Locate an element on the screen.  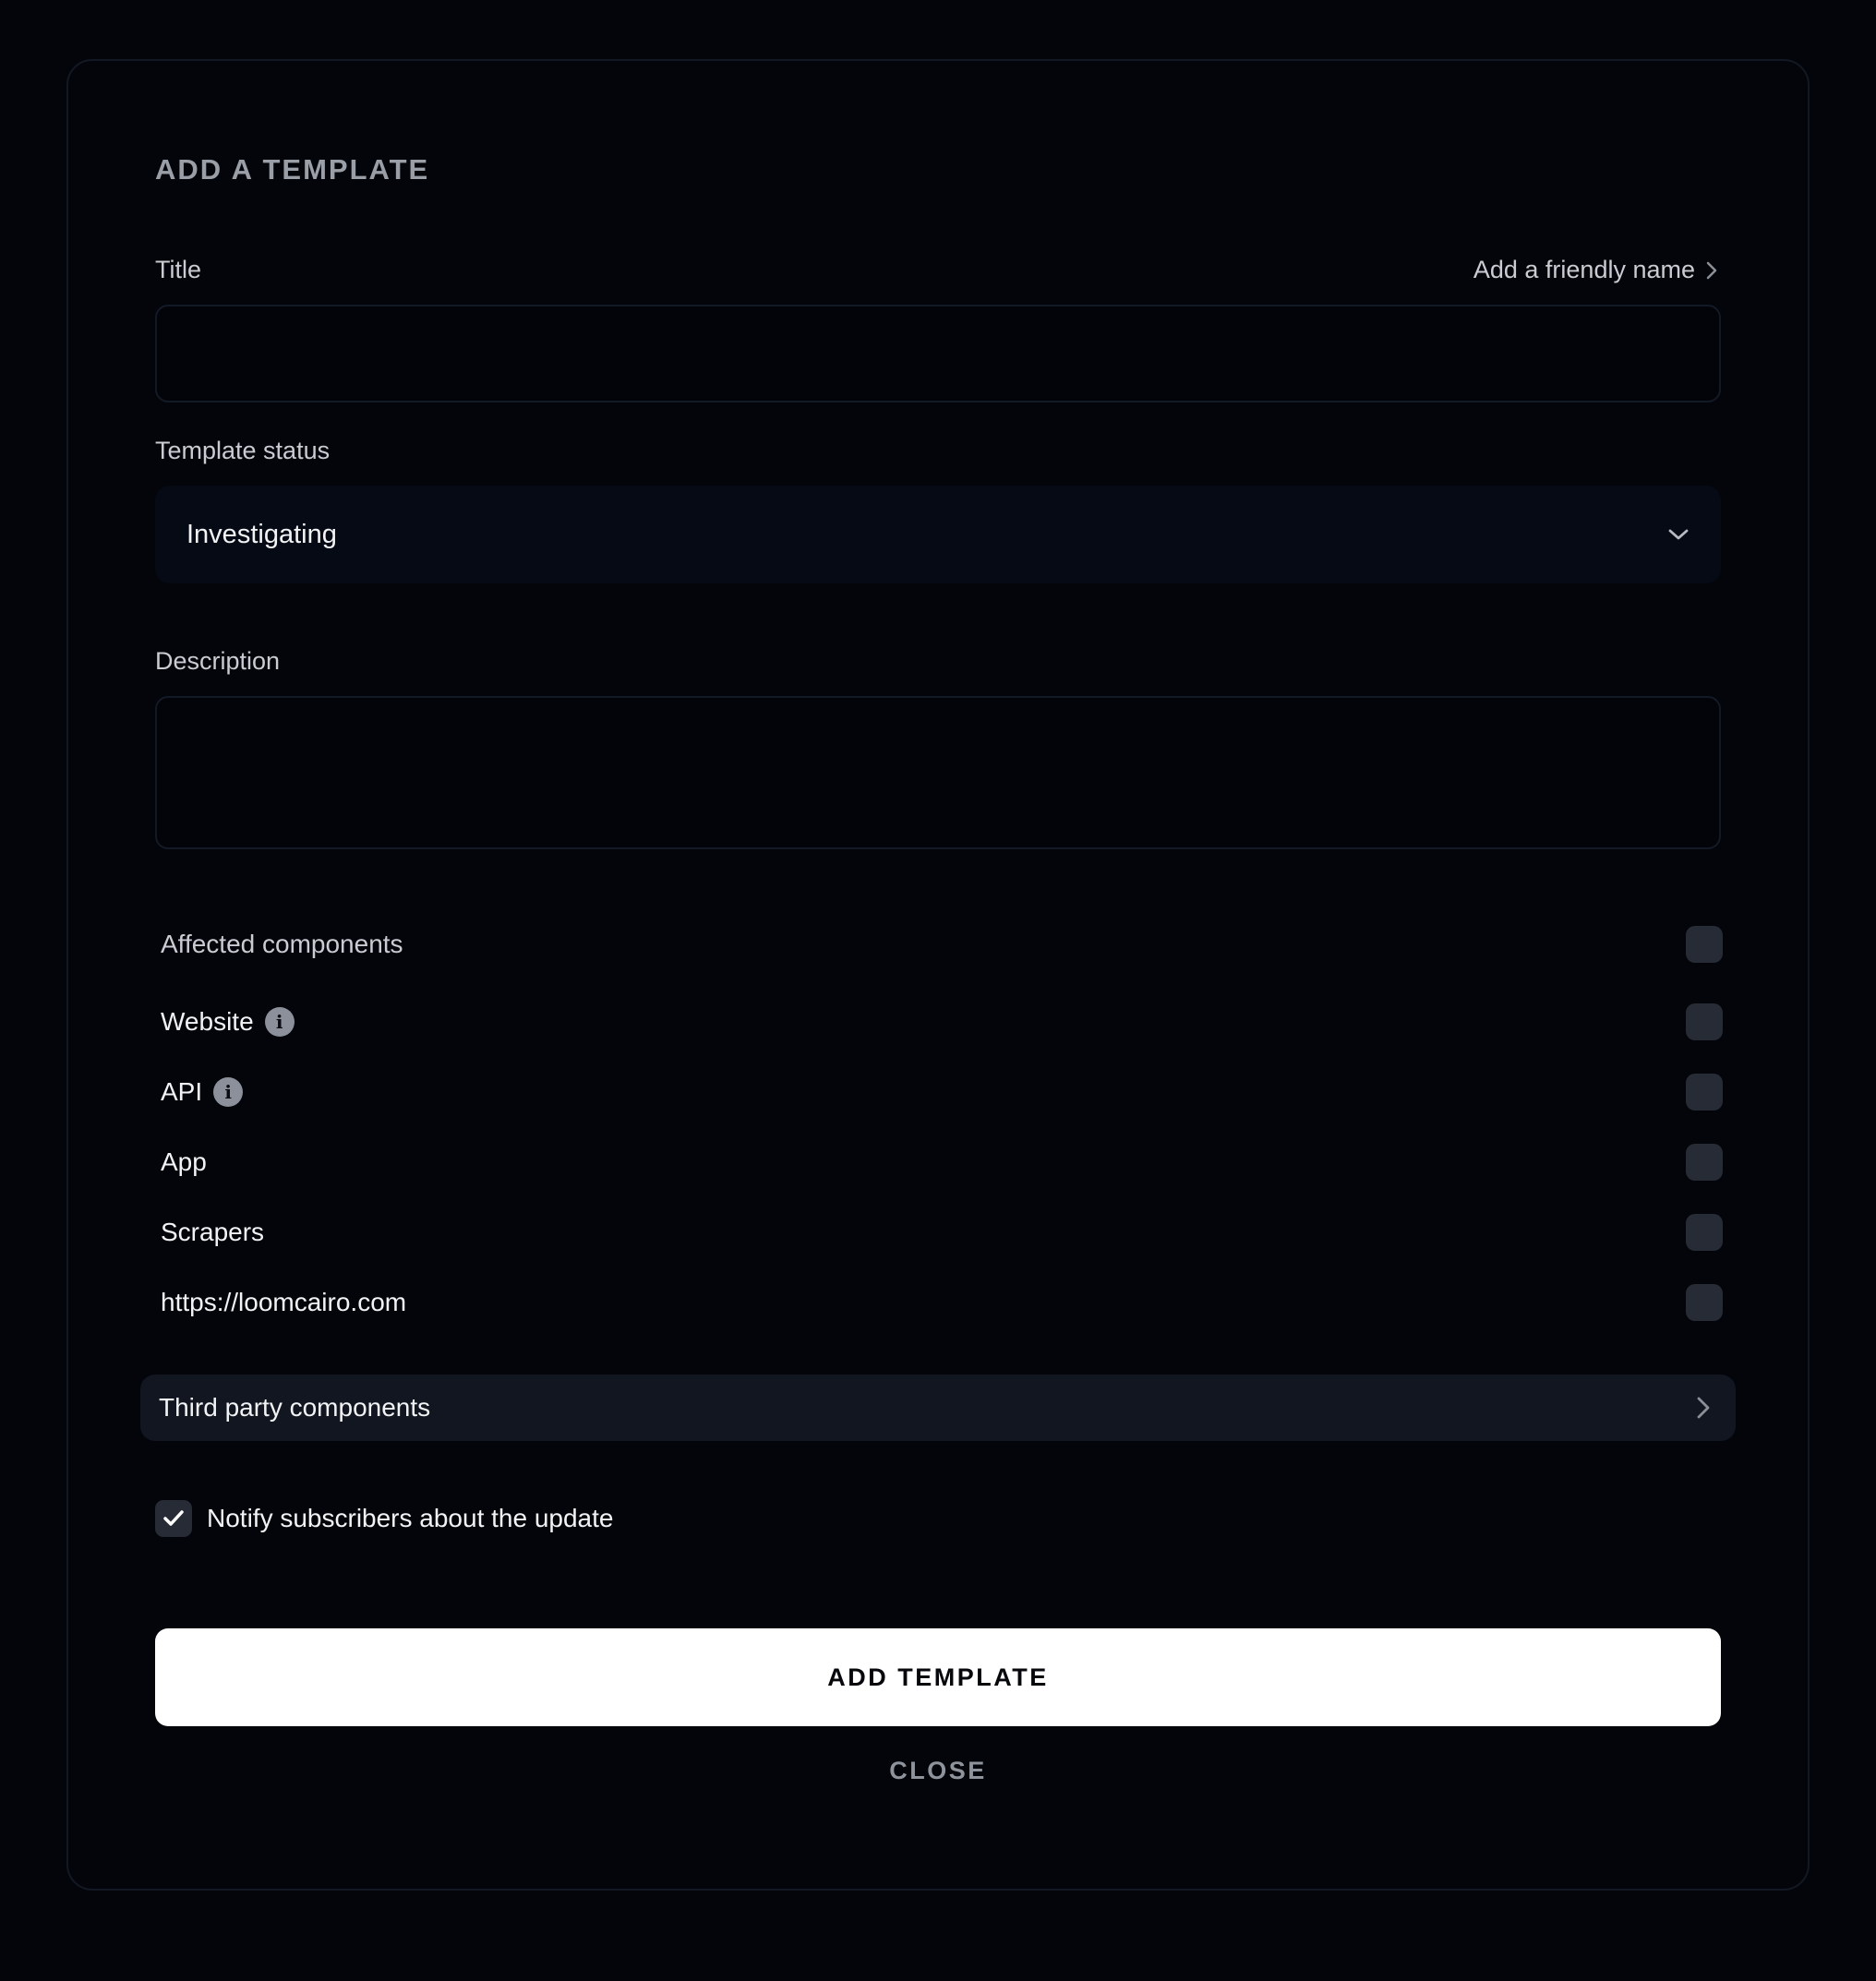
component-checkbox-api is located at coordinates (1704, 1092).